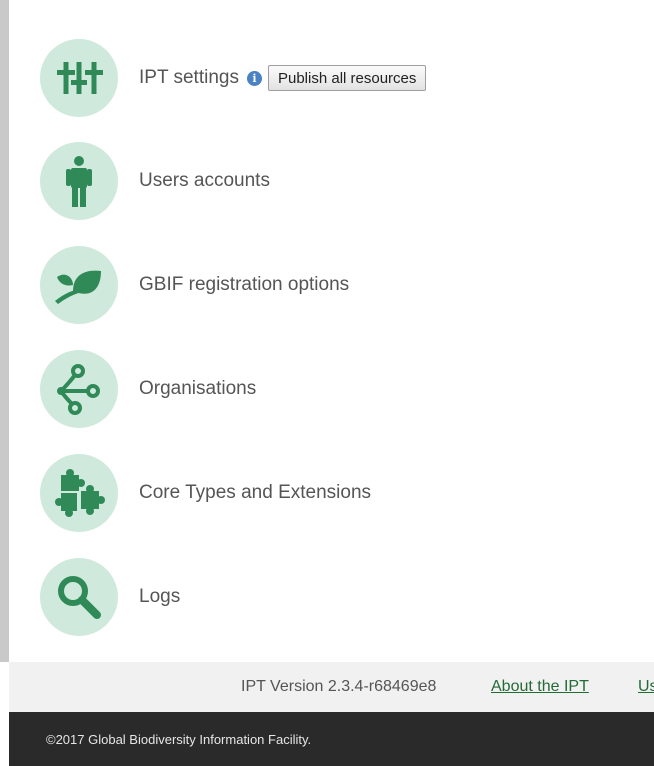 The image size is (654, 766). What do you see at coordinates (254, 78) in the screenshot?
I see `info-icon: i` at bounding box center [254, 78].